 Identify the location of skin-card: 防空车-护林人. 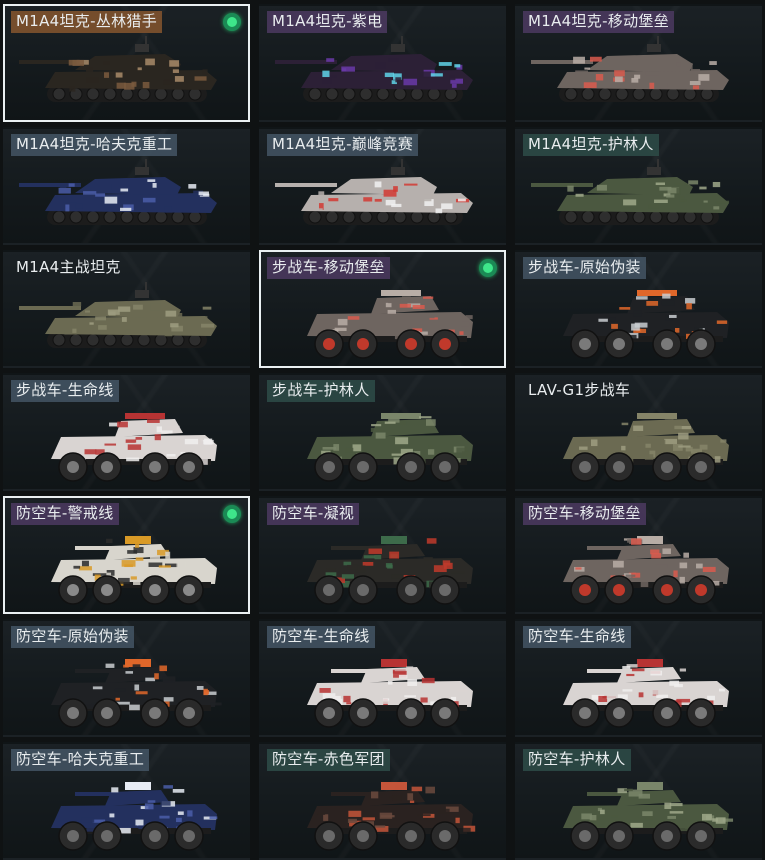
(638, 801).